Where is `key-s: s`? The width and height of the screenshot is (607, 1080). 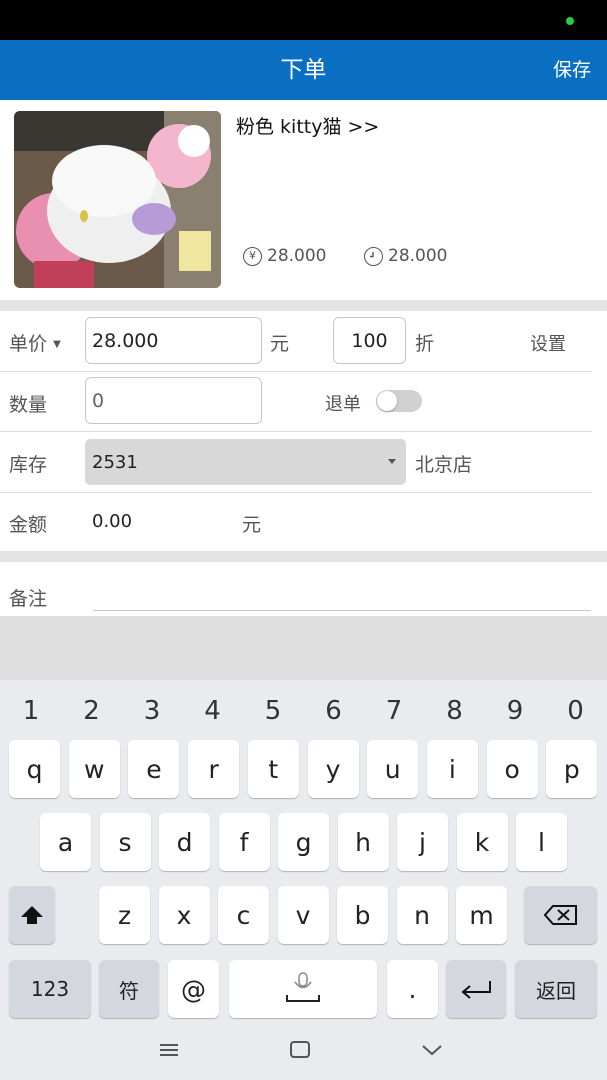
key-s: s is located at coordinates (125, 842).